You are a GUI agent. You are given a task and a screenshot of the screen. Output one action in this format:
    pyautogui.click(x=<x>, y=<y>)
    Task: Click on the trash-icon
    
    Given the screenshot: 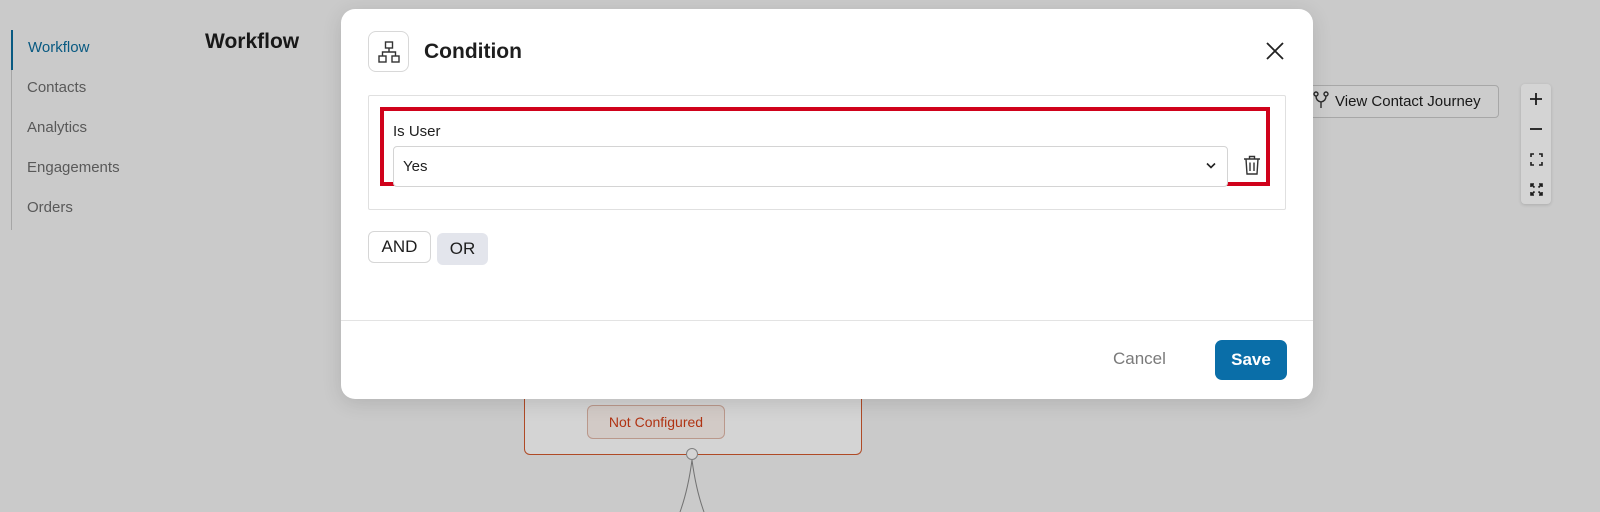 What is the action you would take?
    pyautogui.click(x=1252, y=165)
    